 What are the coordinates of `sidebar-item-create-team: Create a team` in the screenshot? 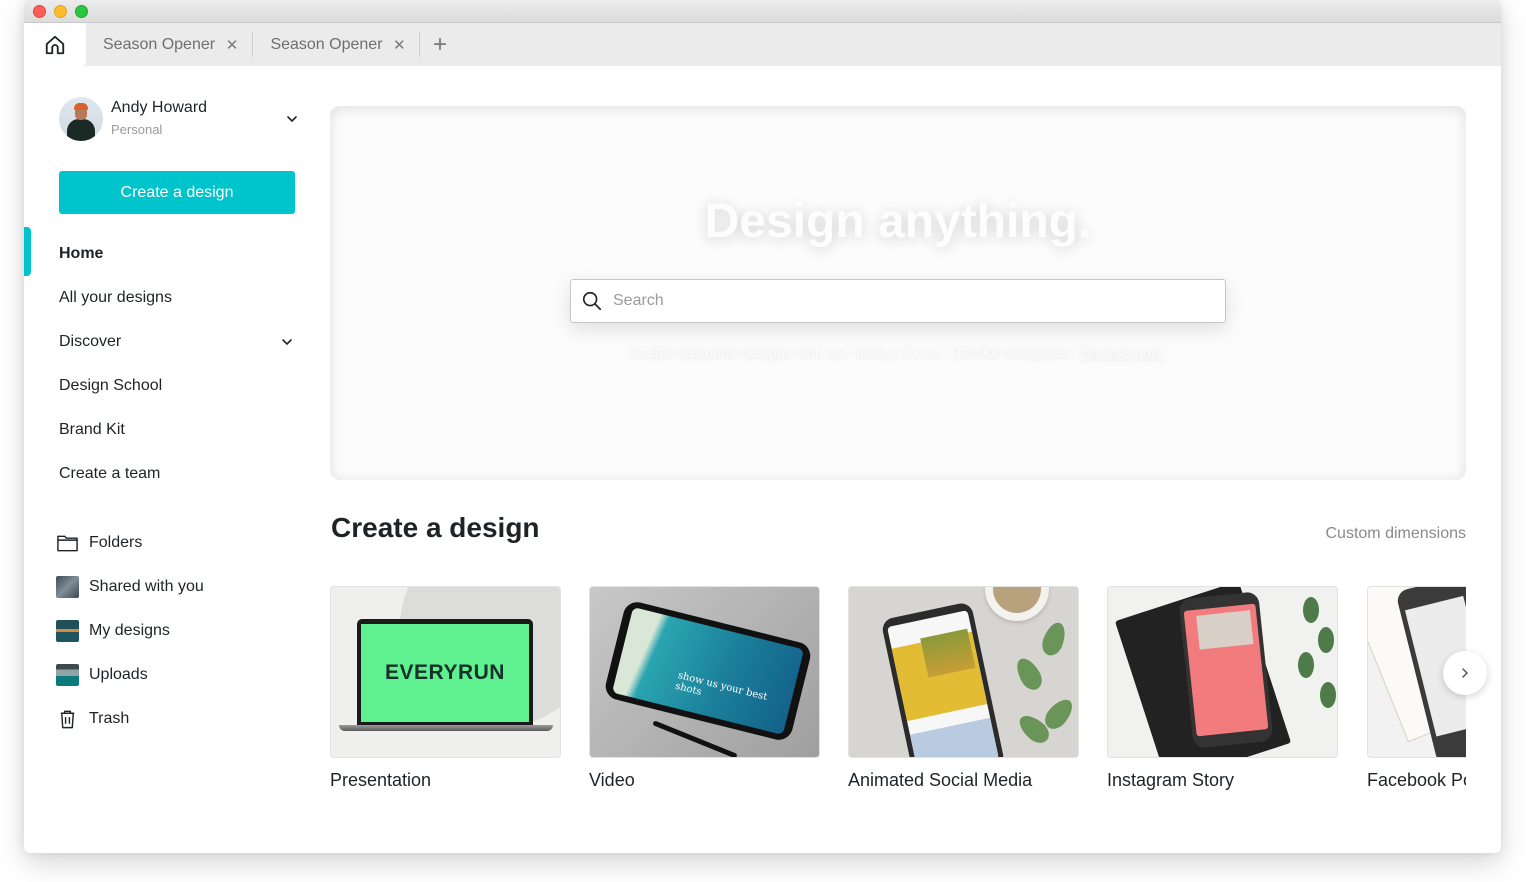 It's located at (174, 474).